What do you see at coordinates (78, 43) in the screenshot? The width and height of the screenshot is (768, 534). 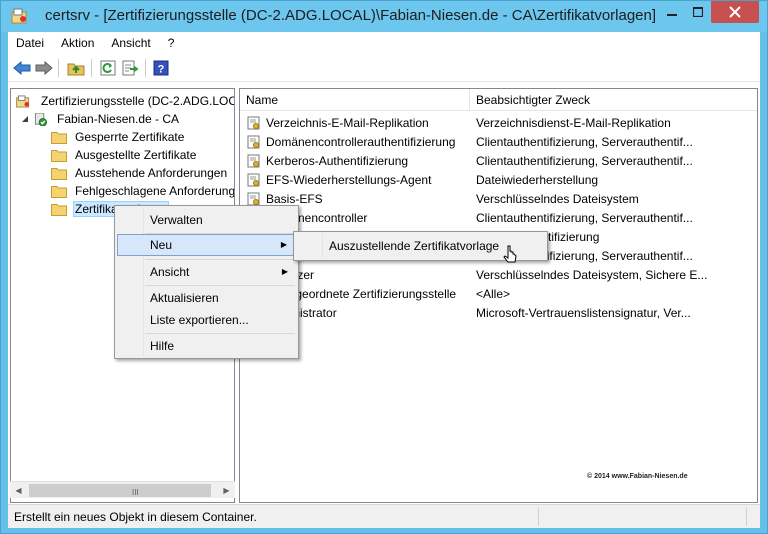 I see `menu-aktion: Aktion` at bounding box center [78, 43].